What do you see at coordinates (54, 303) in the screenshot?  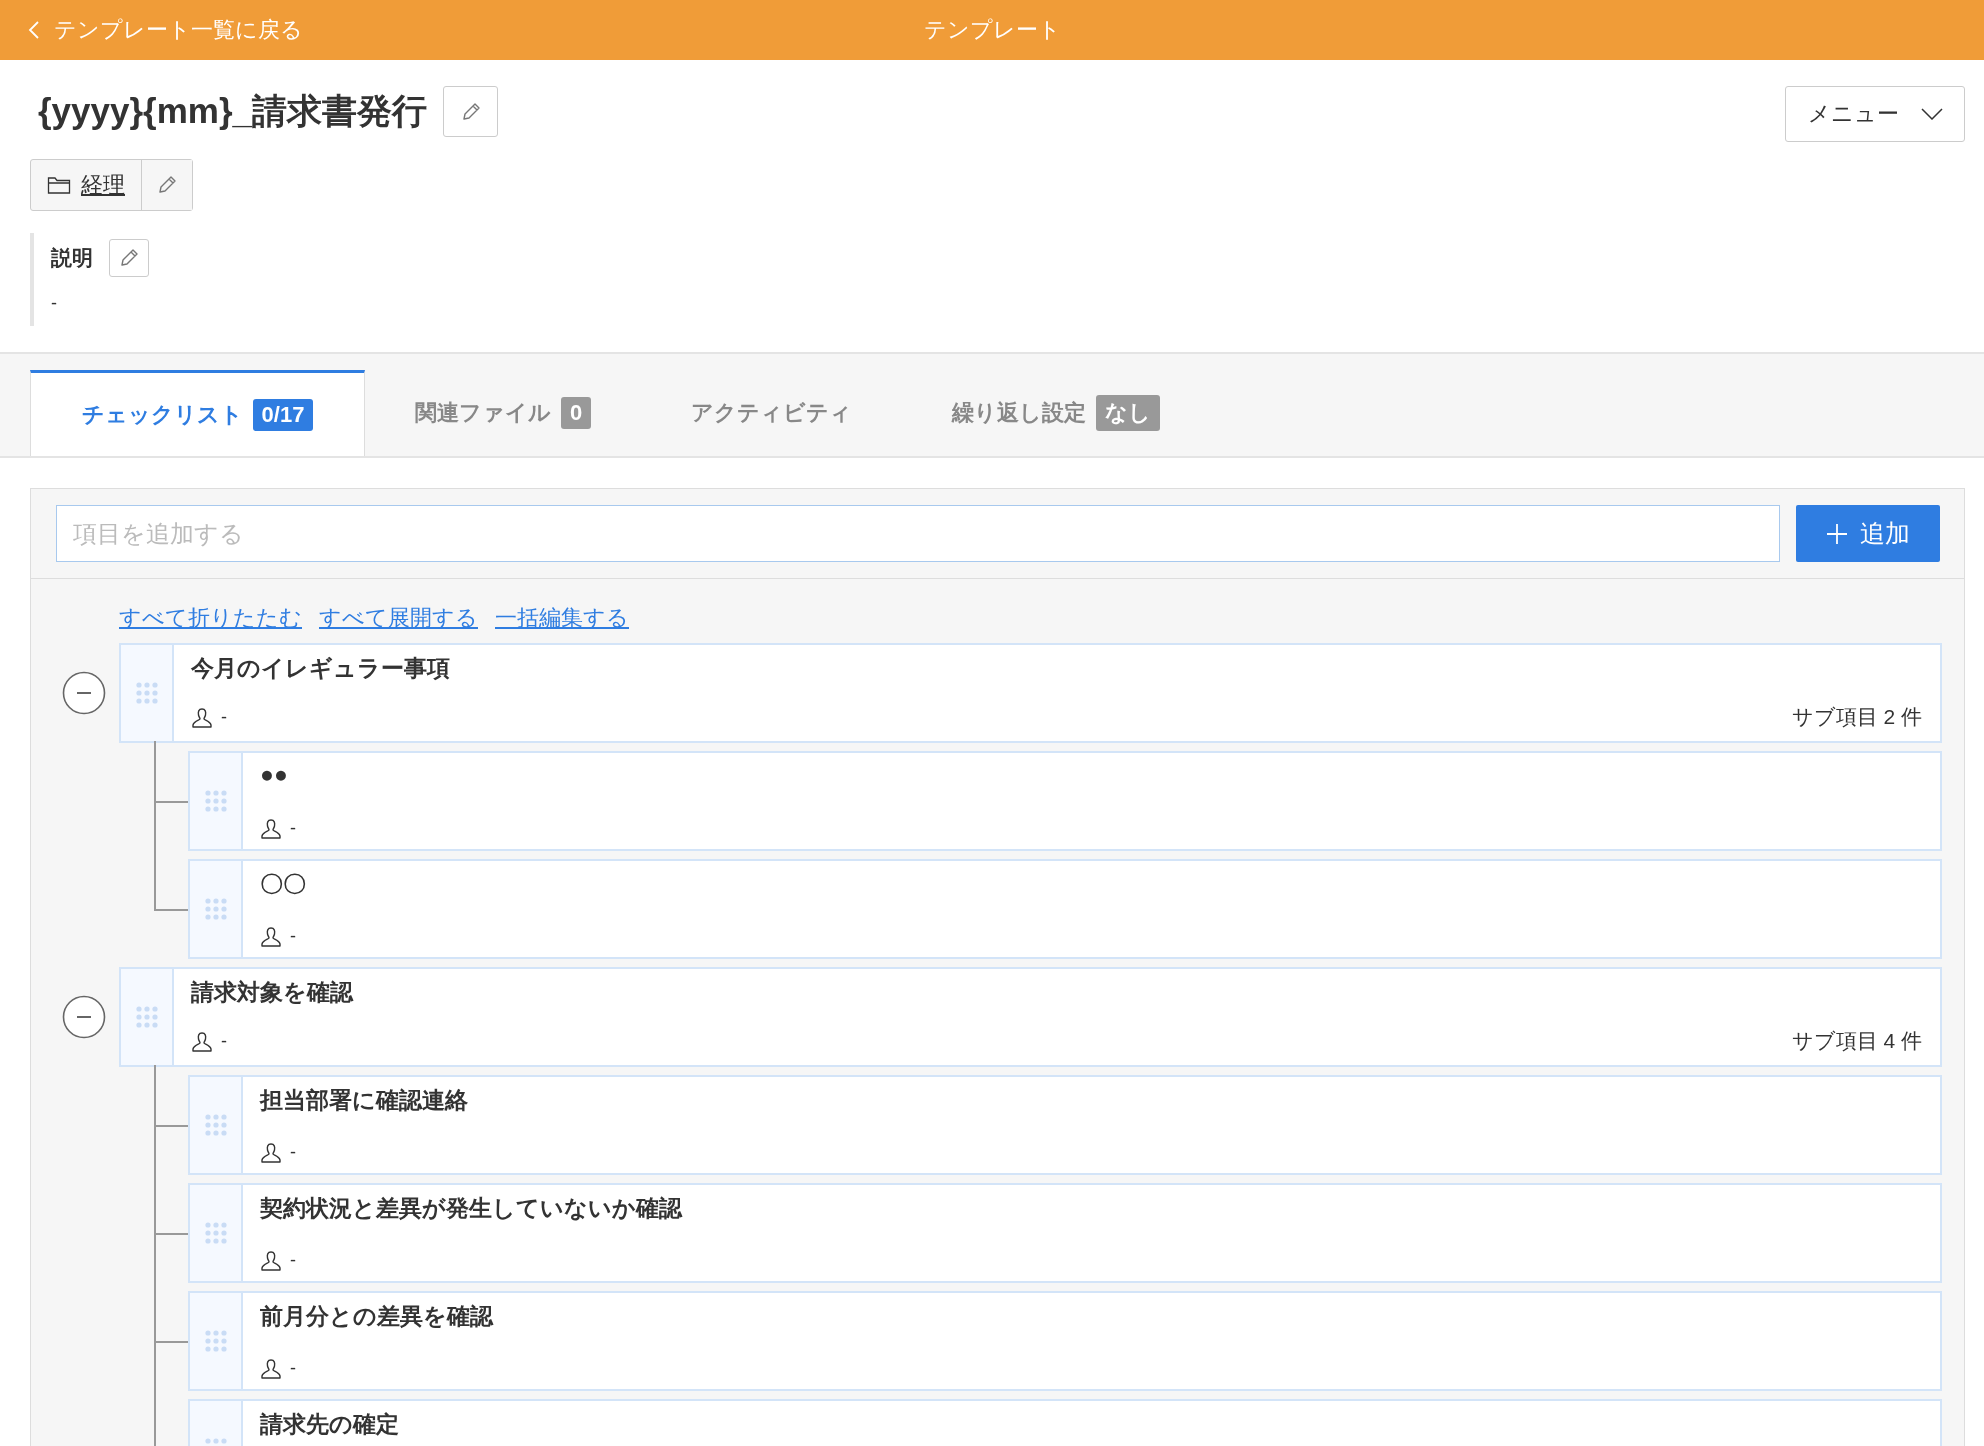 I see `description-text: -` at bounding box center [54, 303].